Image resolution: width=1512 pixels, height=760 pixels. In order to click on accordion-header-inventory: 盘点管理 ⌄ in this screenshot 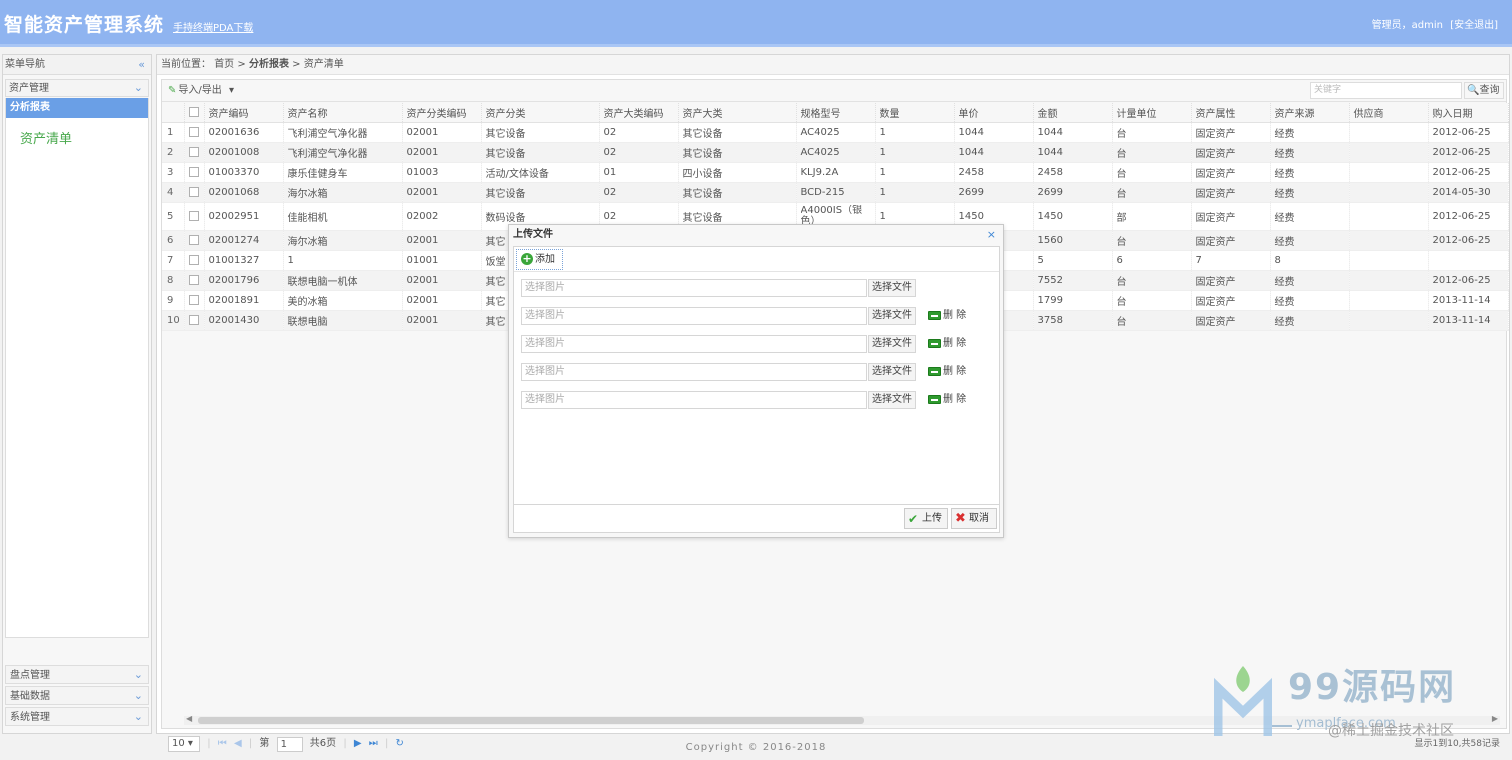, I will do `click(77, 674)`.